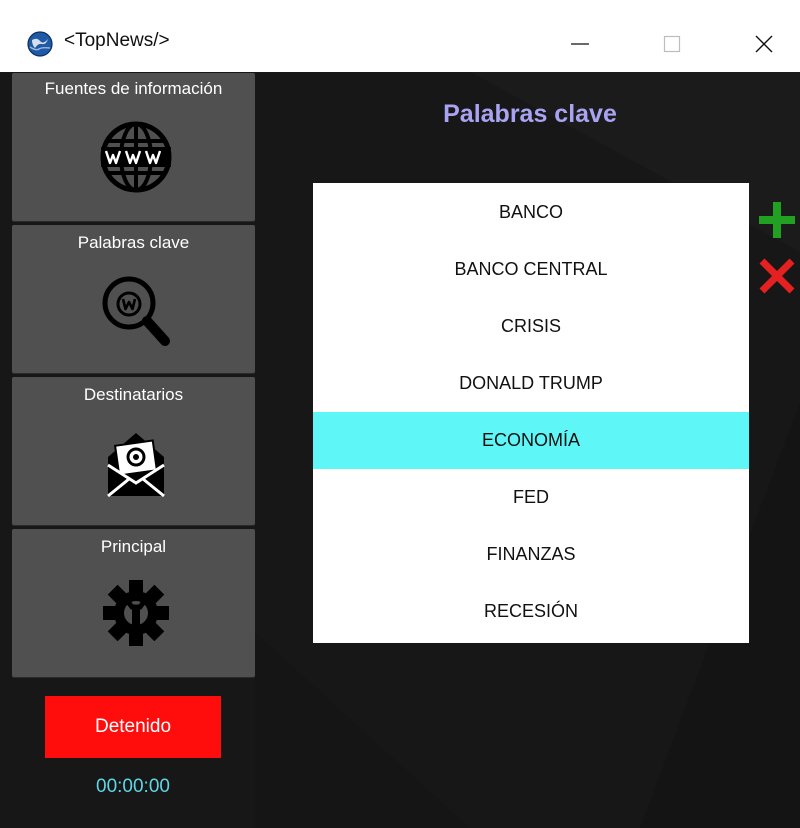 The width and height of the screenshot is (800, 828). Describe the element at coordinates (133, 546) in the screenshot. I see `sidebar-item-label: Principal` at that location.